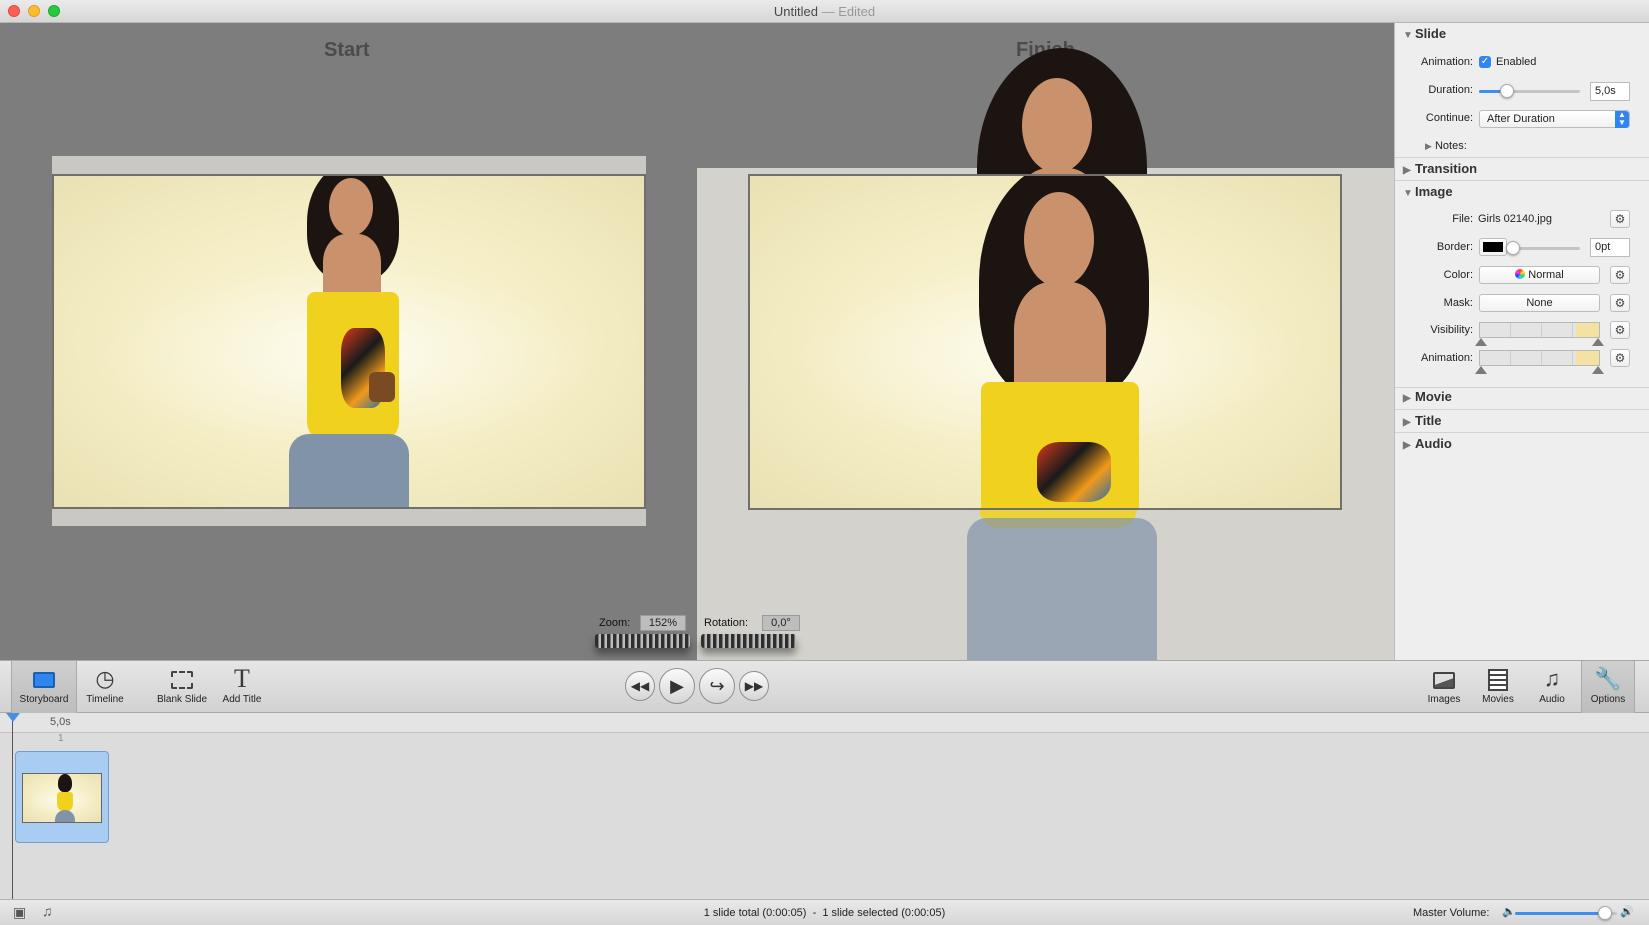  What do you see at coordinates (1598, 370) in the screenshot?
I see `animation-end-handle` at bounding box center [1598, 370].